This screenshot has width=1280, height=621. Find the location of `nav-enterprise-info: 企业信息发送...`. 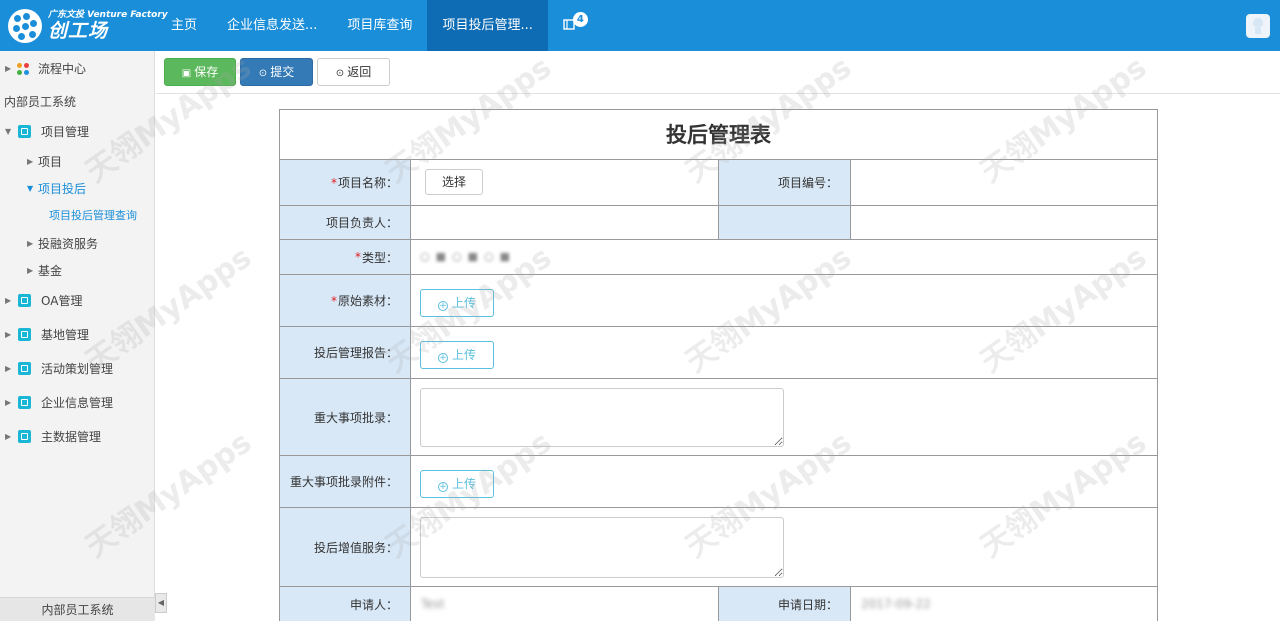

nav-enterprise-info: 企业信息发送... is located at coordinates (272, 25).